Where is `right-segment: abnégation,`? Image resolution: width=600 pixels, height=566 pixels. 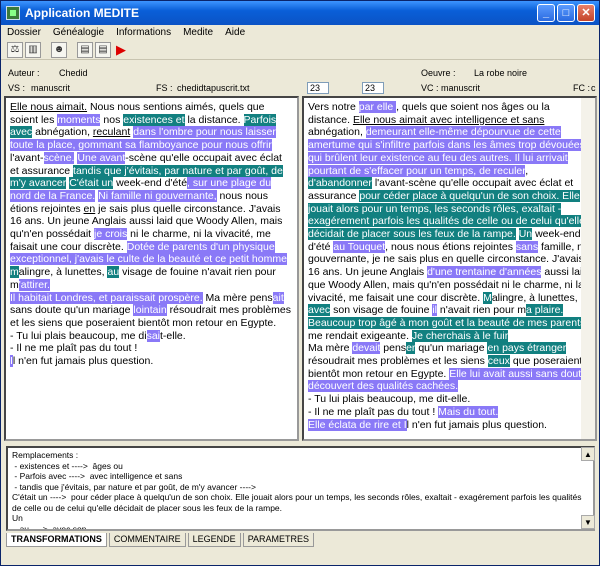
right-segment: abnégation, is located at coordinates (337, 132).